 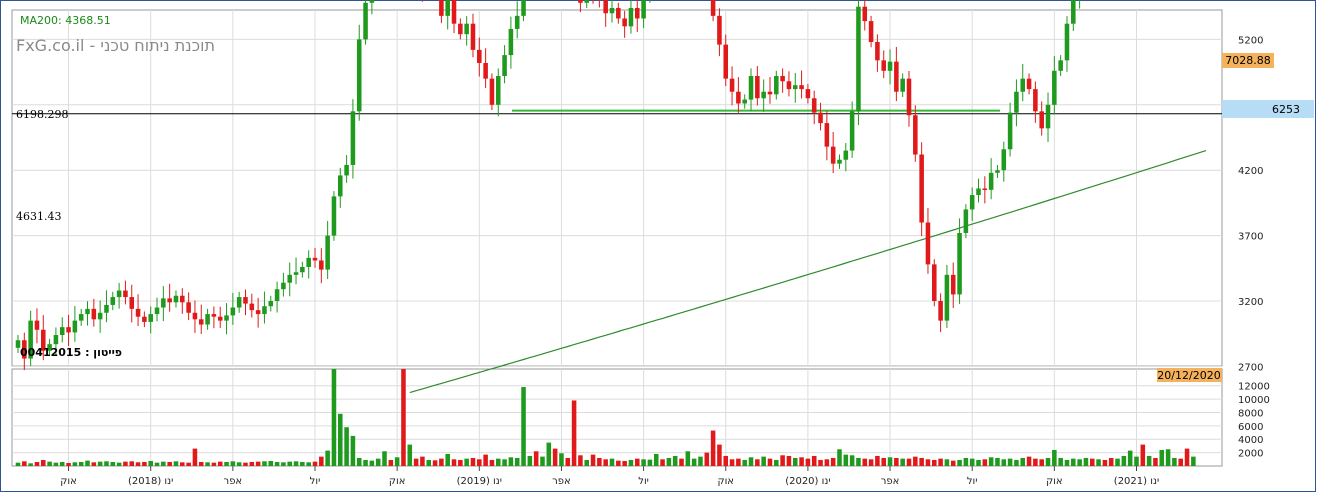 What do you see at coordinates (479, 481) in the screenshot?
I see `x-tick-label: ינו (2019)` at bounding box center [479, 481].